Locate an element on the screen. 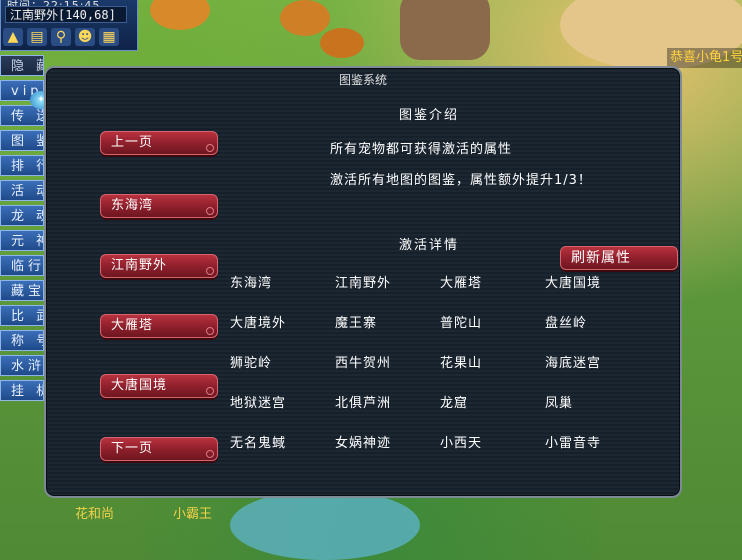  map-button-label: 大雁塔 is located at coordinates (132, 325).